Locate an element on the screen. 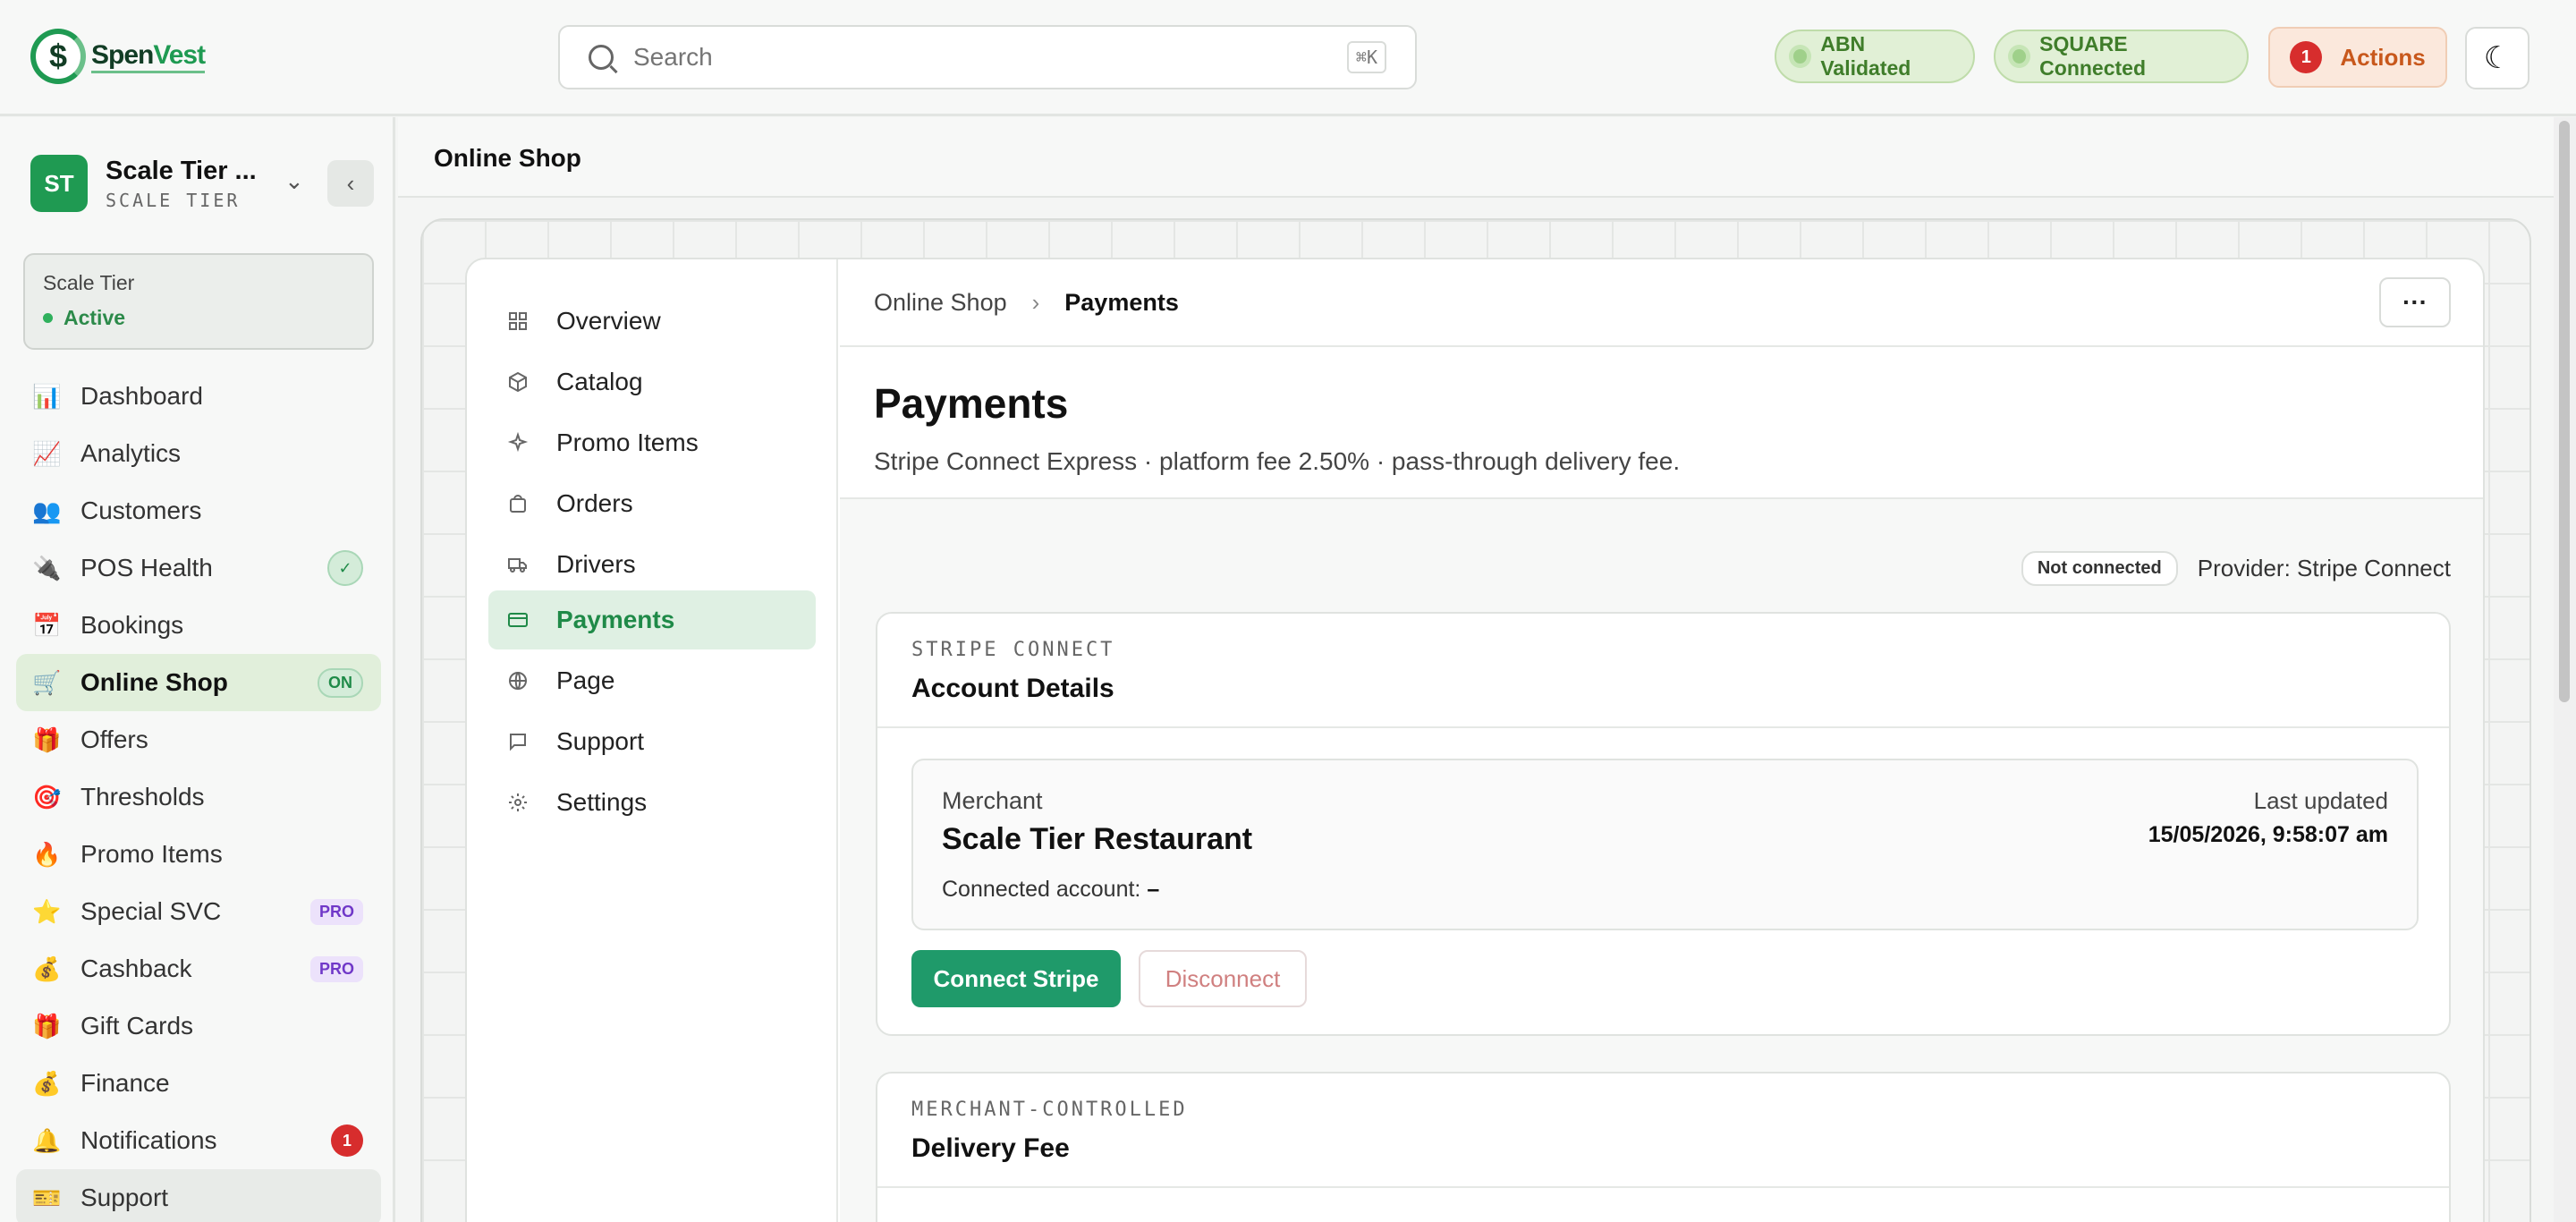  actions-button: 1 Actions is located at coordinates (2357, 57).